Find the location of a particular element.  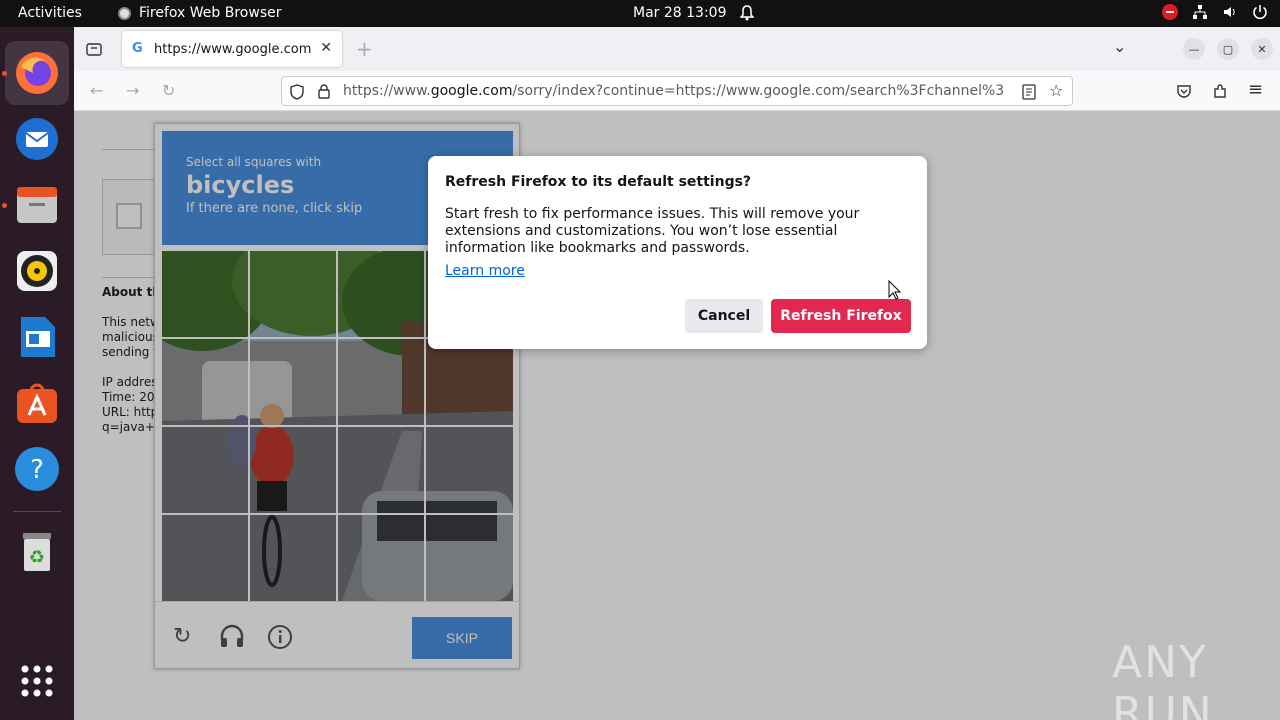

tab-title: https://www.google.com is located at coordinates (233, 49).